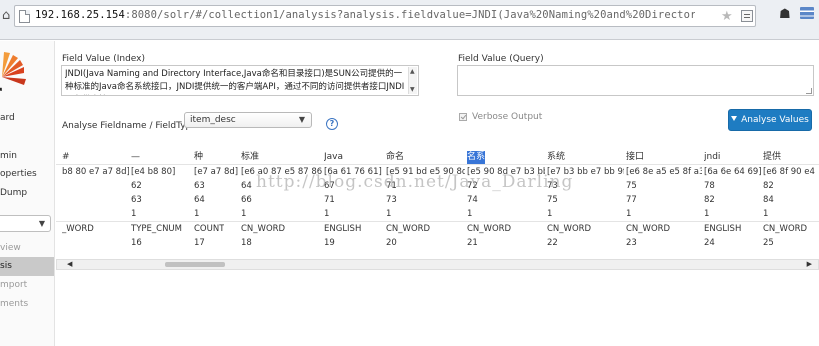 The width and height of the screenshot is (819, 346). What do you see at coordinates (472, 200) in the screenshot?
I see `token-end-cell: 74` at bounding box center [472, 200].